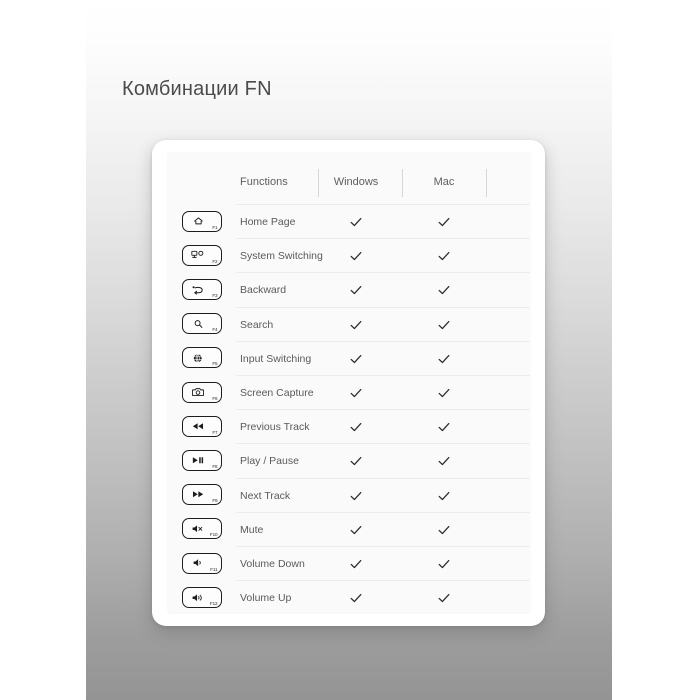 This screenshot has width=700, height=700. I want to click on function-name: System Switching, so click(281, 256).